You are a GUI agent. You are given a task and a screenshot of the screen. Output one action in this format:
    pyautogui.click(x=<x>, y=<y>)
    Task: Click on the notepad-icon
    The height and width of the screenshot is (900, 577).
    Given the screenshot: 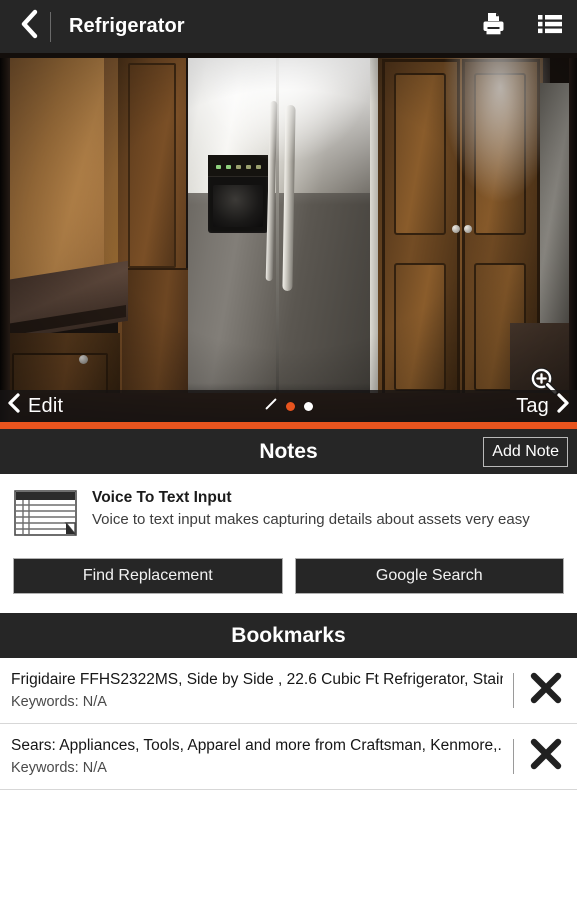 What is the action you would take?
    pyautogui.click(x=45, y=515)
    